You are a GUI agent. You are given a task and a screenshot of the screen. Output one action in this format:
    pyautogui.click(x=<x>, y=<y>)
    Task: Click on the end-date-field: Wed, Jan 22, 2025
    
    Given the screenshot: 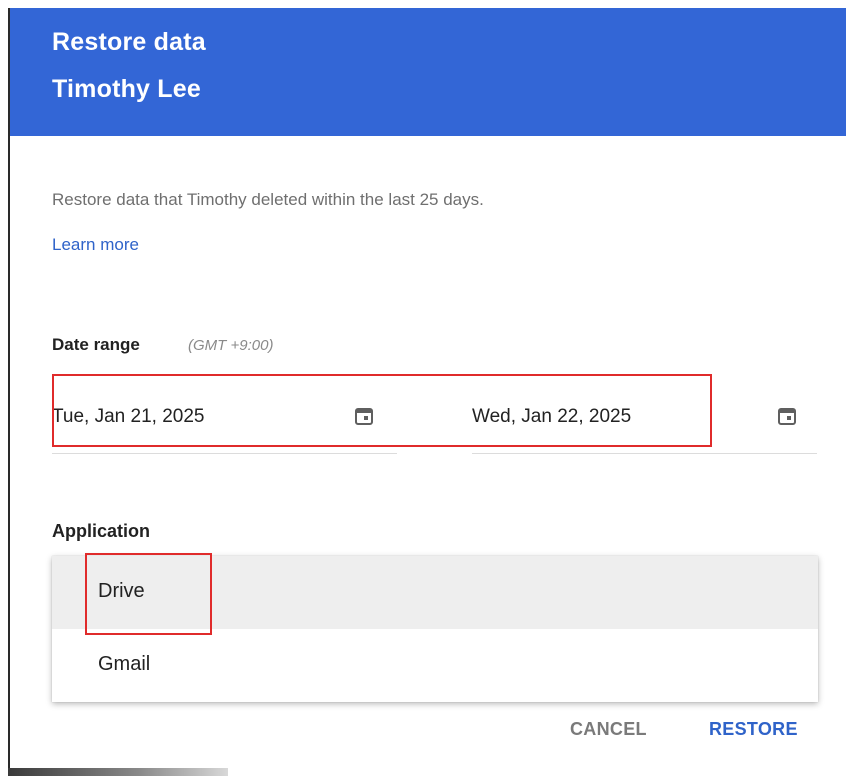 What is the action you would take?
    pyautogui.click(x=644, y=421)
    